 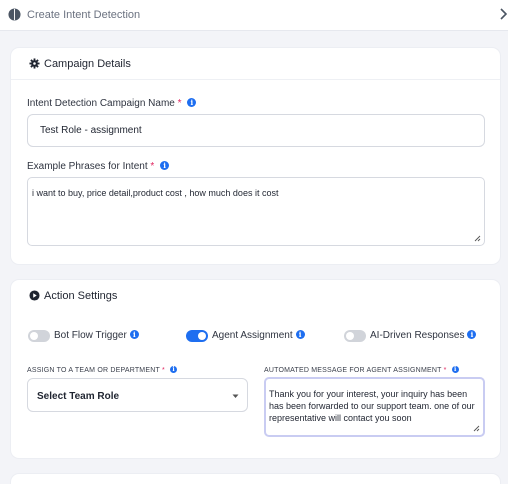 What do you see at coordinates (90, 335) in the screenshot?
I see `bot-flow-trigger-text: Bot Flow Trigger` at bounding box center [90, 335].